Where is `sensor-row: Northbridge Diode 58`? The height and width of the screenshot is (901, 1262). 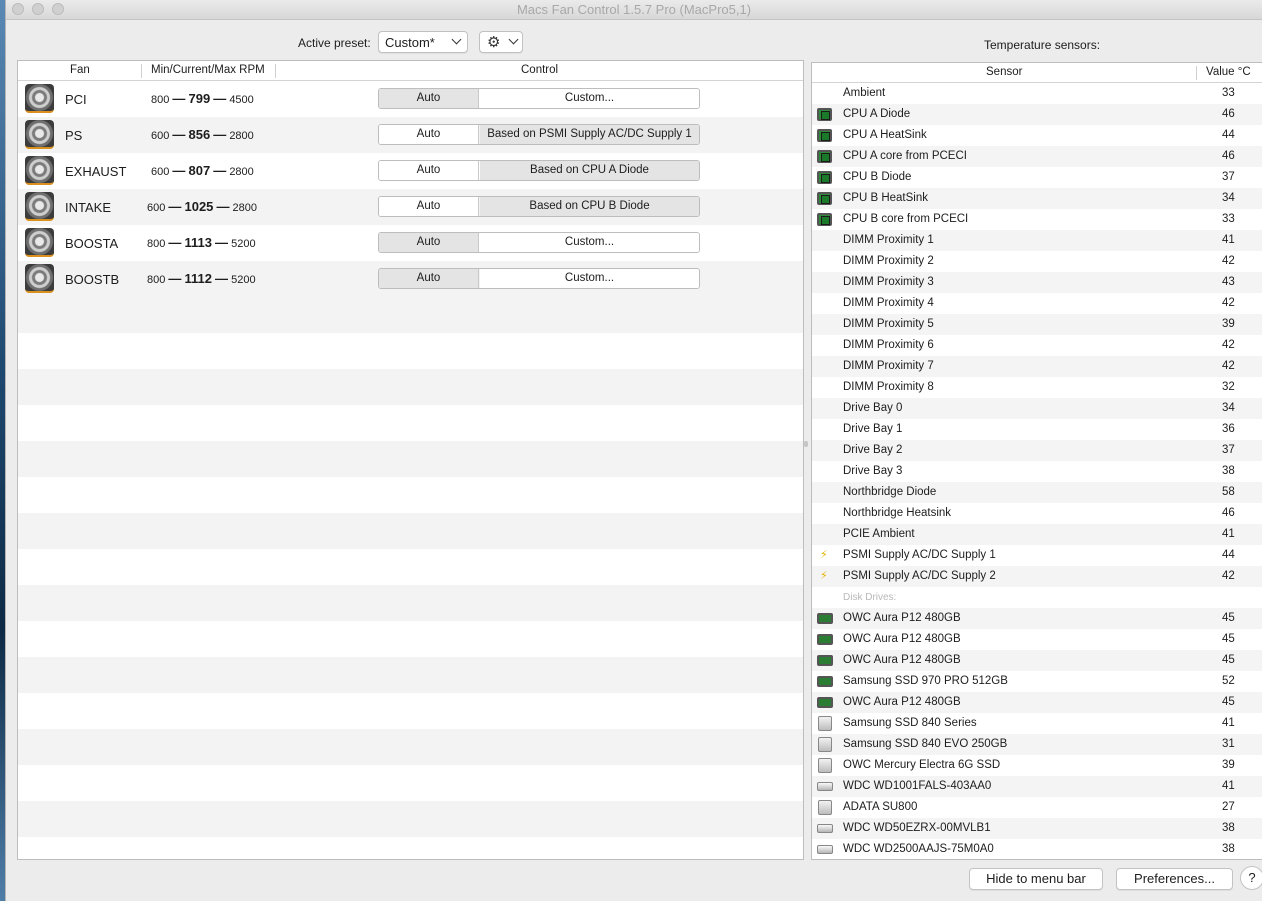 sensor-row: Northbridge Diode 58 is located at coordinates (1037, 492).